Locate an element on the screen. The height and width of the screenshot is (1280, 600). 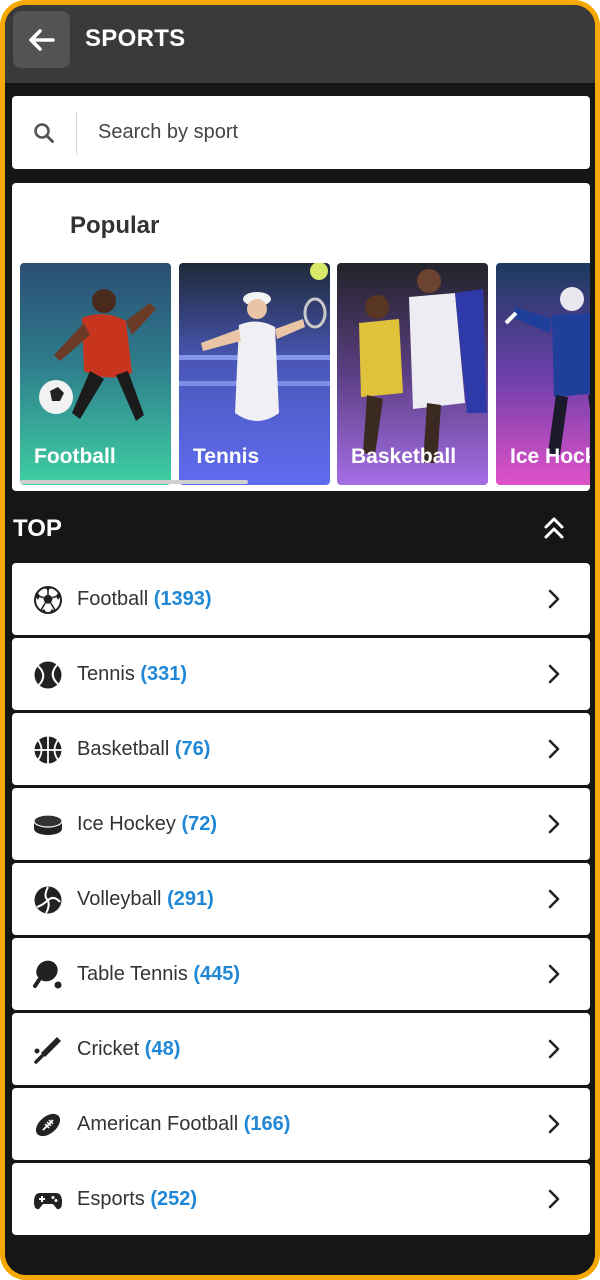
sport-count: (445) is located at coordinates (217, 974).